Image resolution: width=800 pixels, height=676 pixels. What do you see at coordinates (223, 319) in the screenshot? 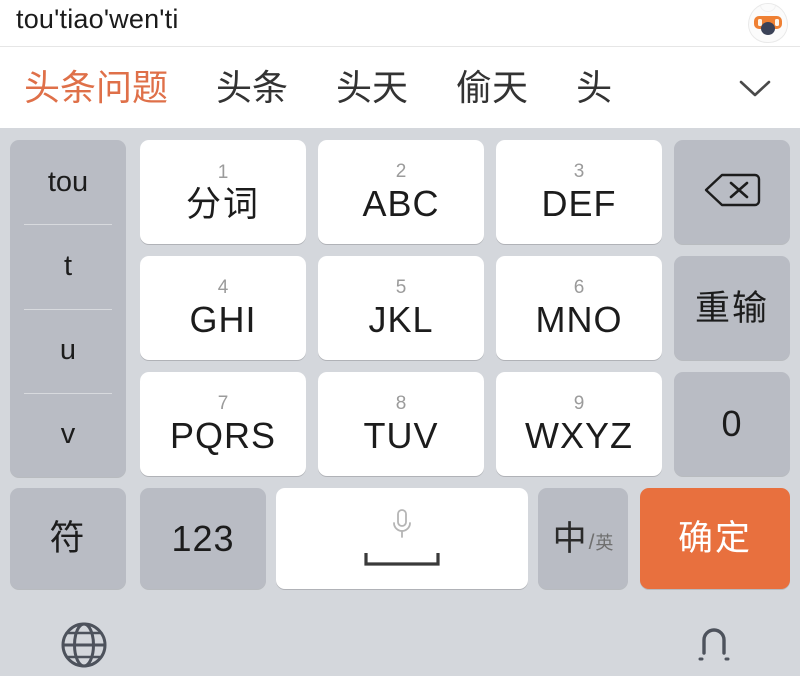
I see `key-label: GHI` at bounding box center [223, 319].